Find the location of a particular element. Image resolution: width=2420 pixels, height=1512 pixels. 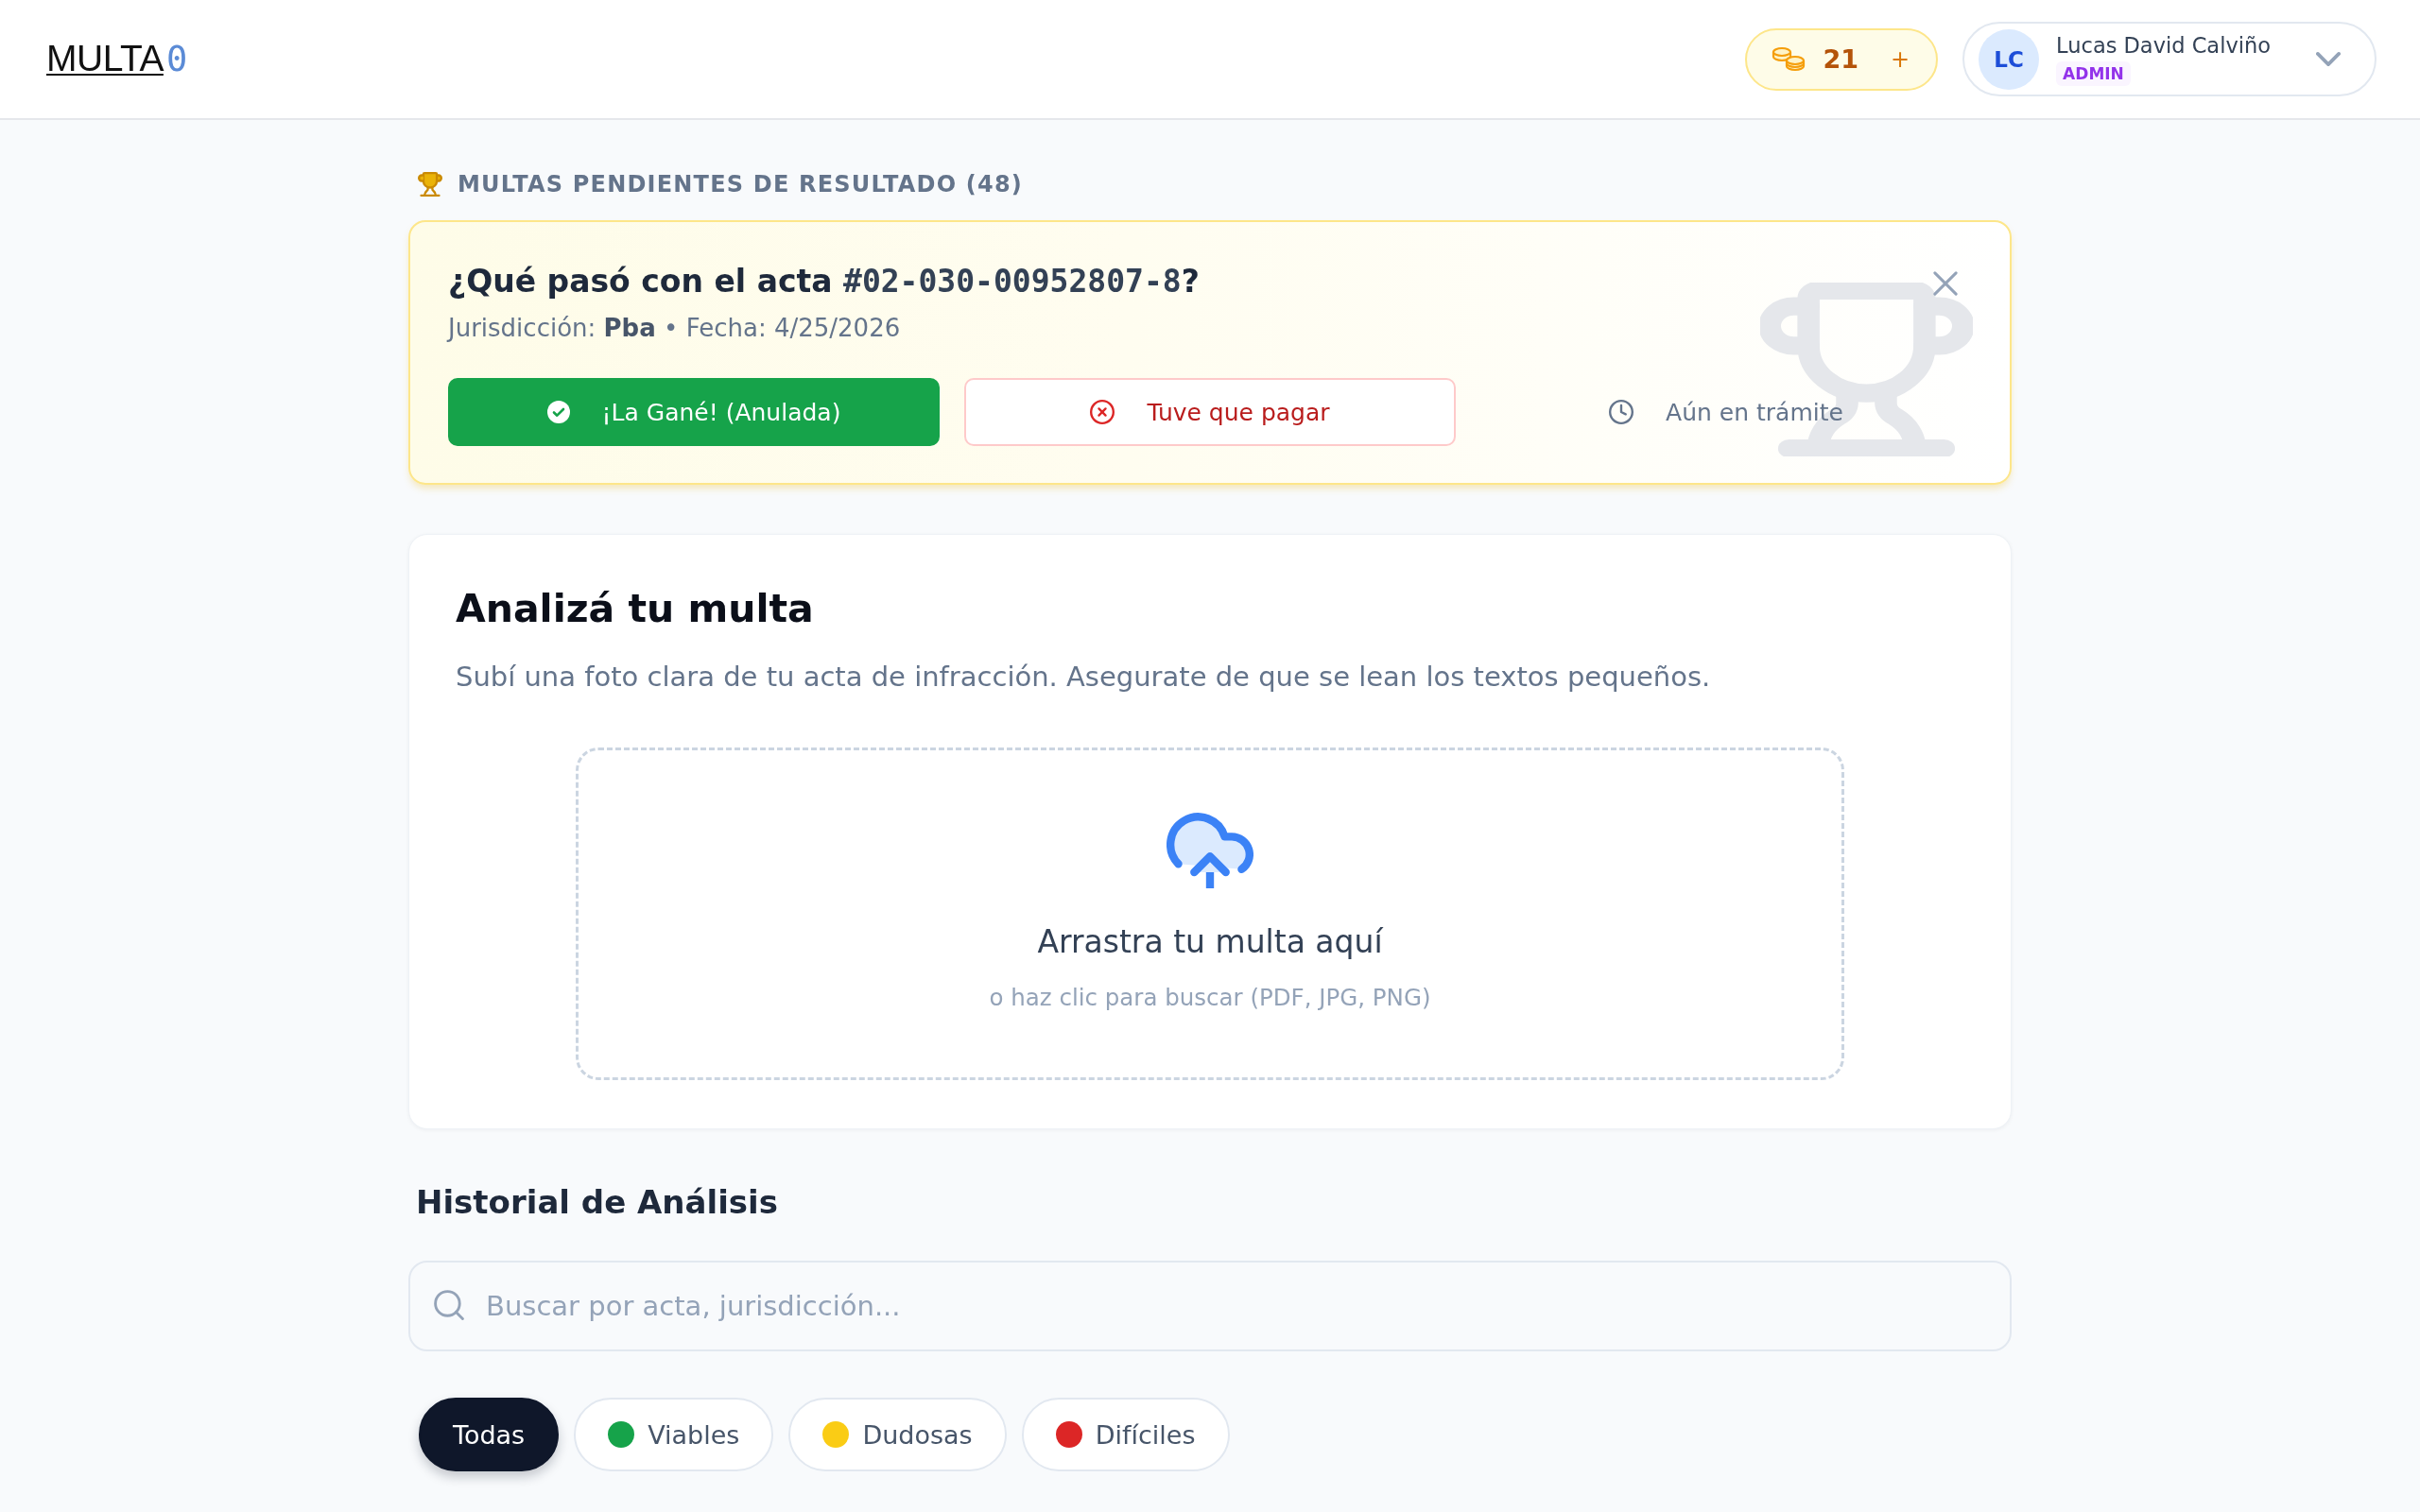

filter-chip: Todas is located at coordinates (490, 1434).